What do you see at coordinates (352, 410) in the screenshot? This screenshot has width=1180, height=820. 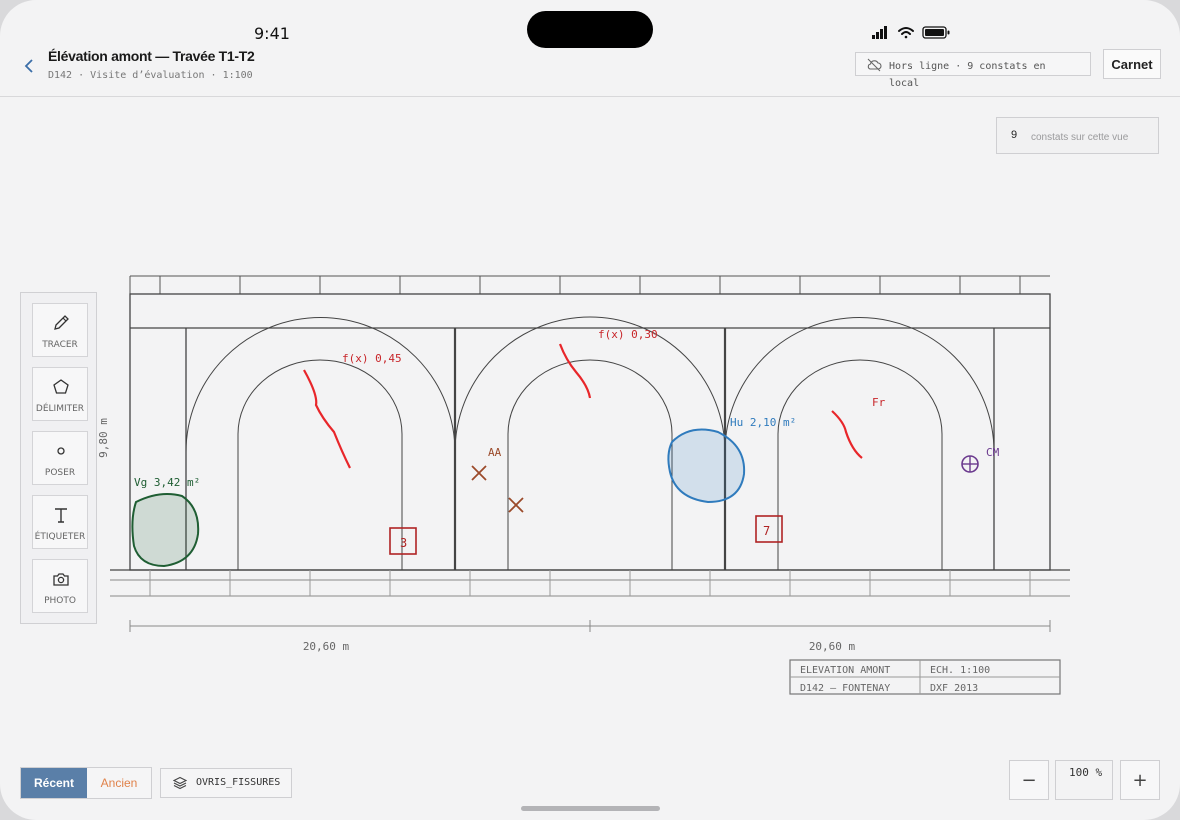 I see `crack-annotation-1: f(x) 0,45` at bounding box center [352, 410].